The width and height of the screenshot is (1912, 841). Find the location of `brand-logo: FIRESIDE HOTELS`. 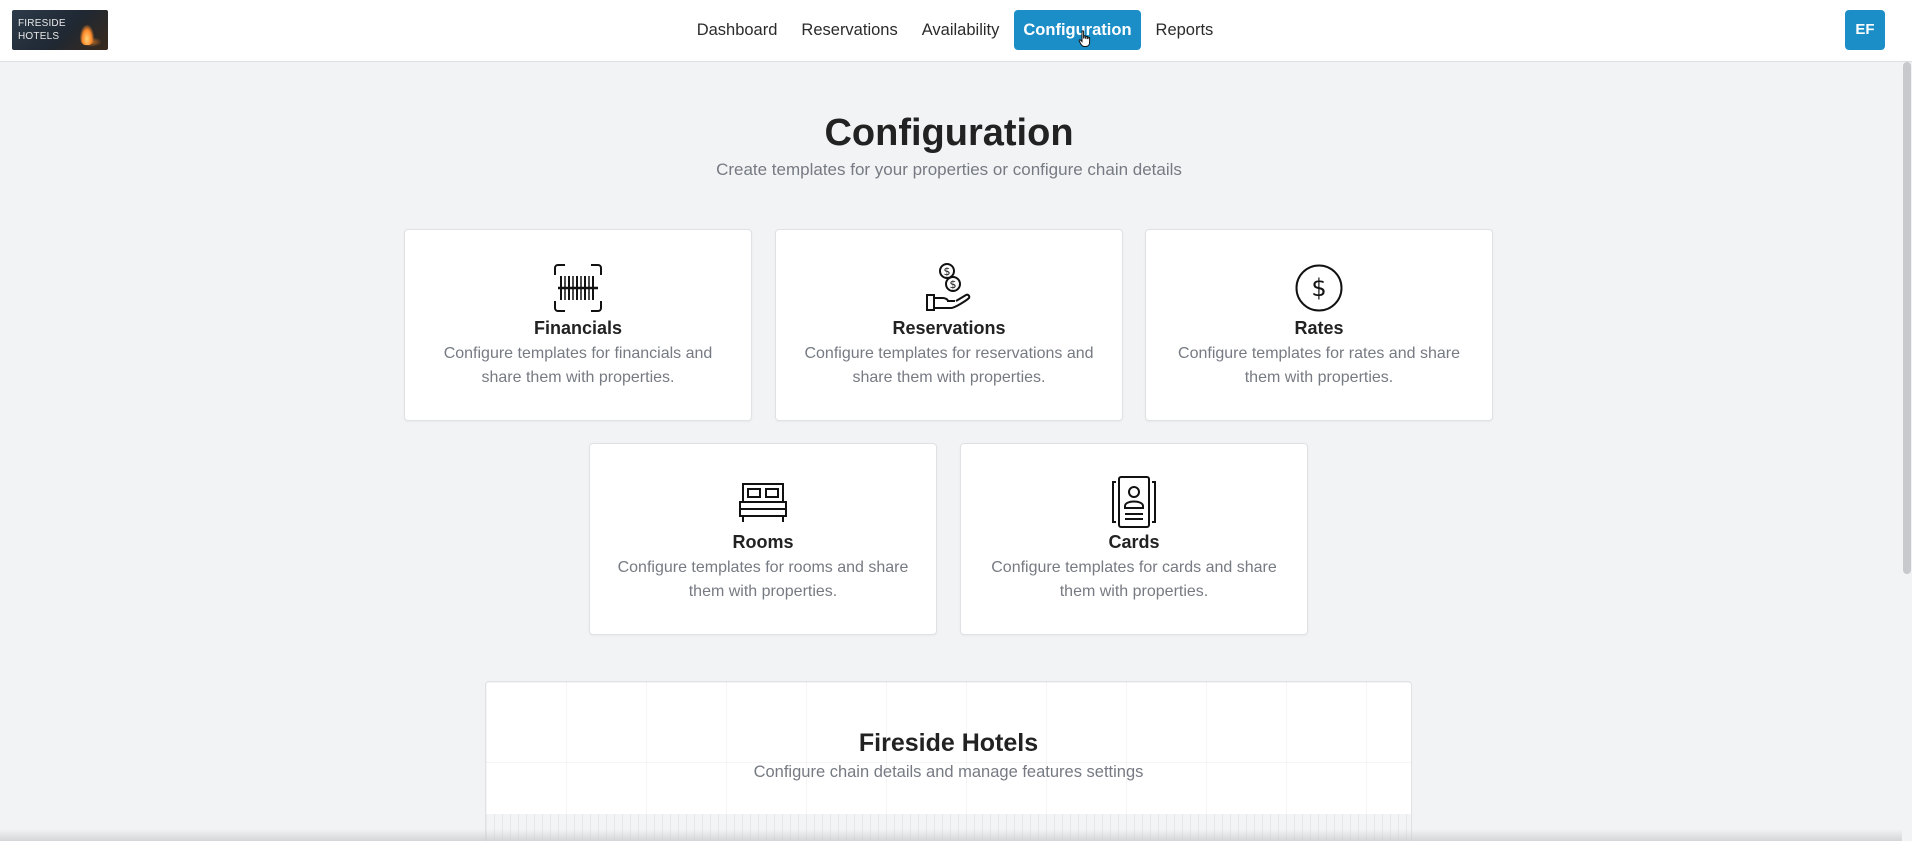

brand-logo: FIRESIDE HOTELS is located at coordinates (60, 30).